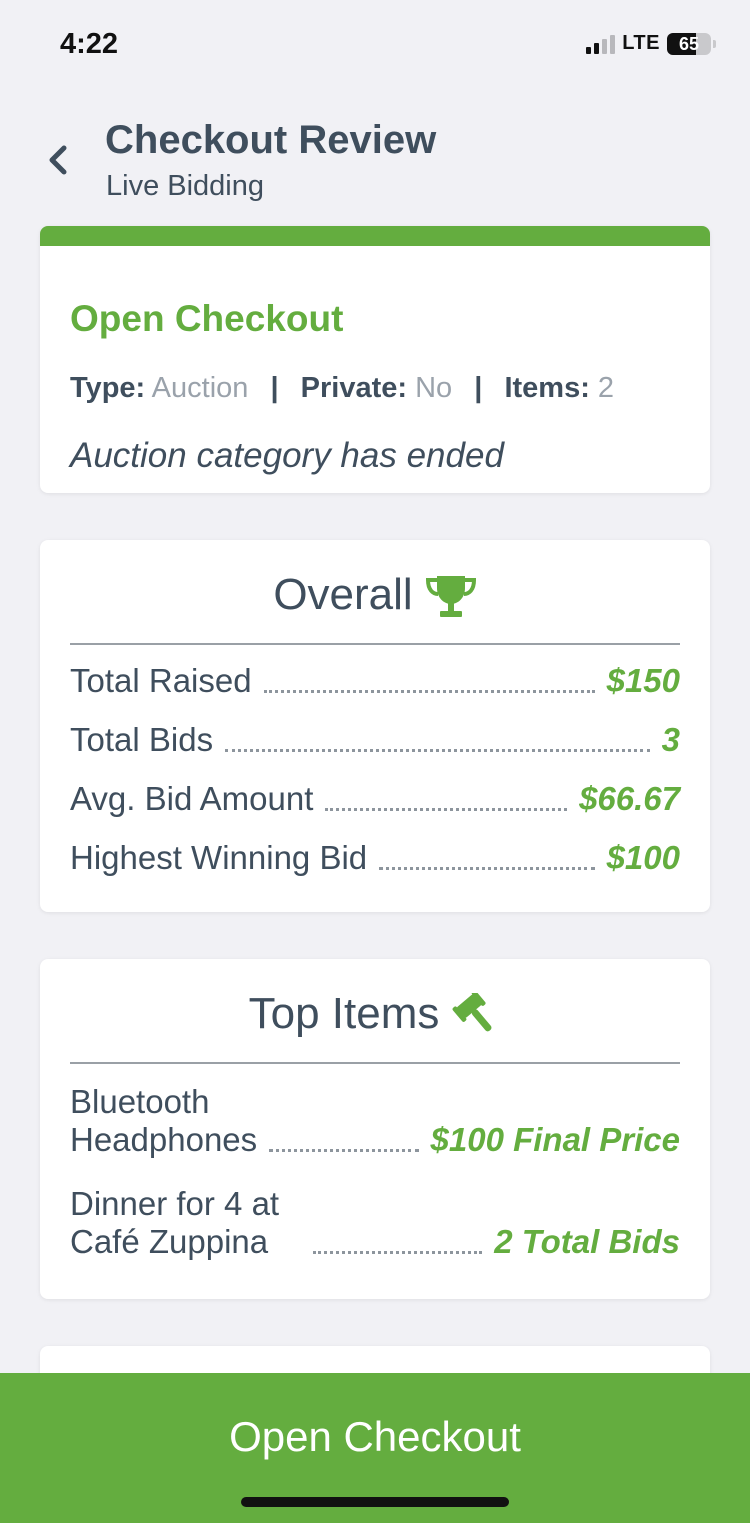  I want to click on status-bar: 4:22 LTE 65, so click(375, 45).